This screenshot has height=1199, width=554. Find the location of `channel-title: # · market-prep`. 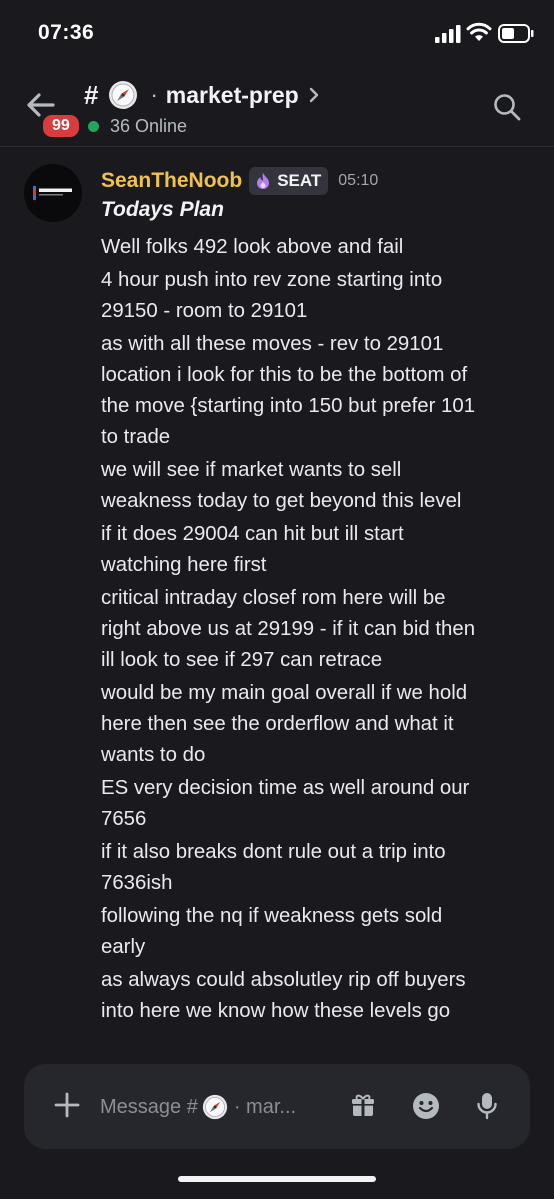

channel-title: # · market-prep is located at coordinates (202, 95).